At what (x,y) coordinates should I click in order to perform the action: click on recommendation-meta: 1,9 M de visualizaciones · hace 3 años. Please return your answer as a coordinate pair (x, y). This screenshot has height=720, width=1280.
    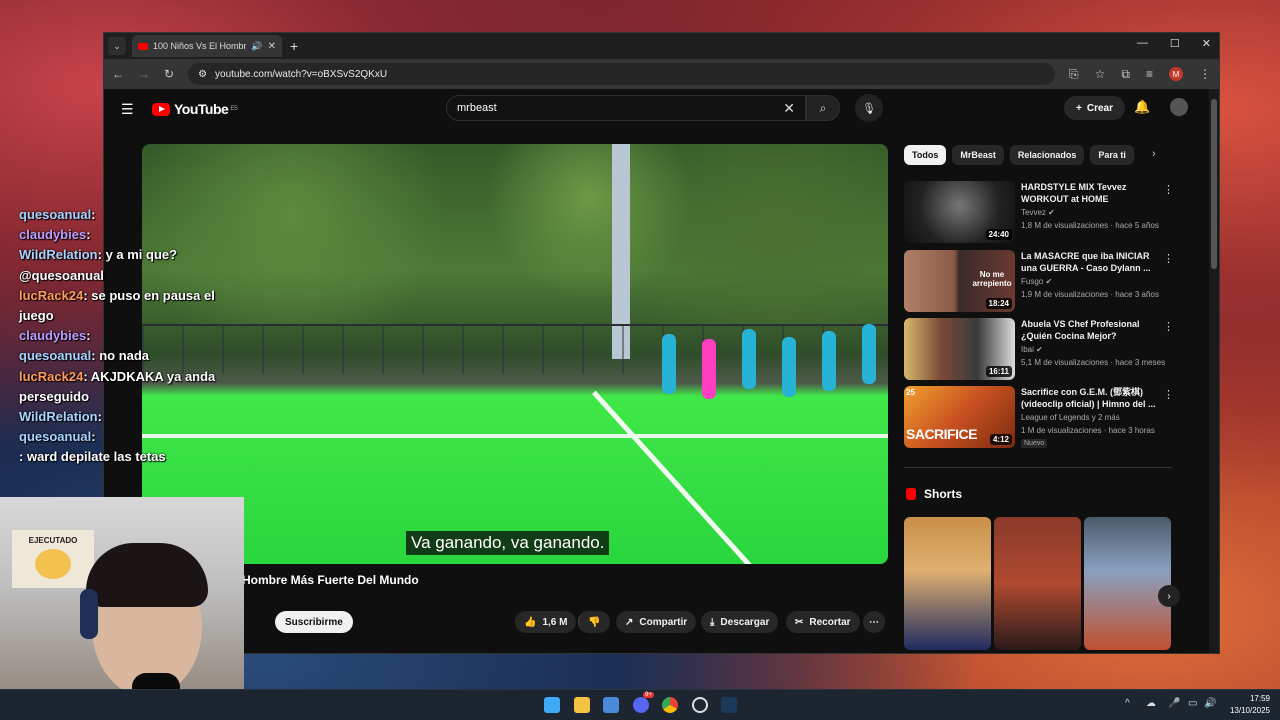
    Looking at the image, I should click on (1090, 294).